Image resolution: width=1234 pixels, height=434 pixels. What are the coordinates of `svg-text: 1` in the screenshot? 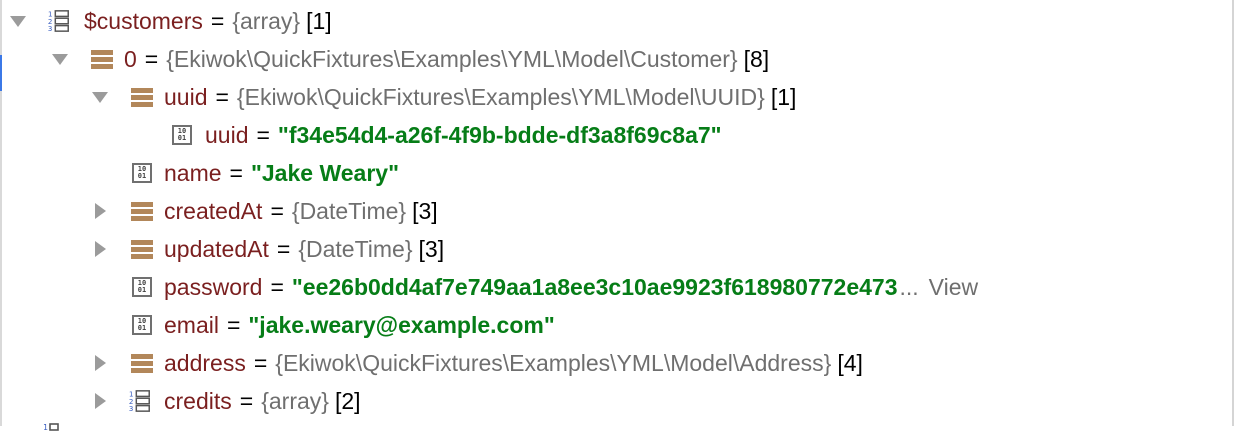 It's located at (45, 427).